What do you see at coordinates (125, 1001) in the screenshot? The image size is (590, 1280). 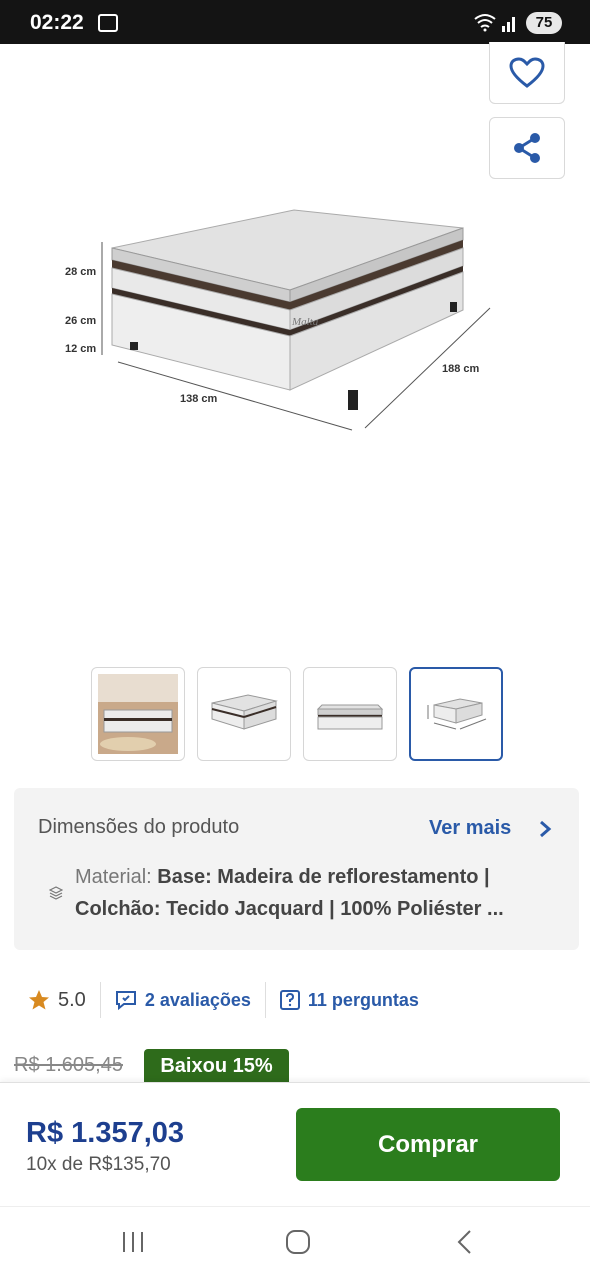 I see `chat-review-icon` at bounding box center [125, 1001].